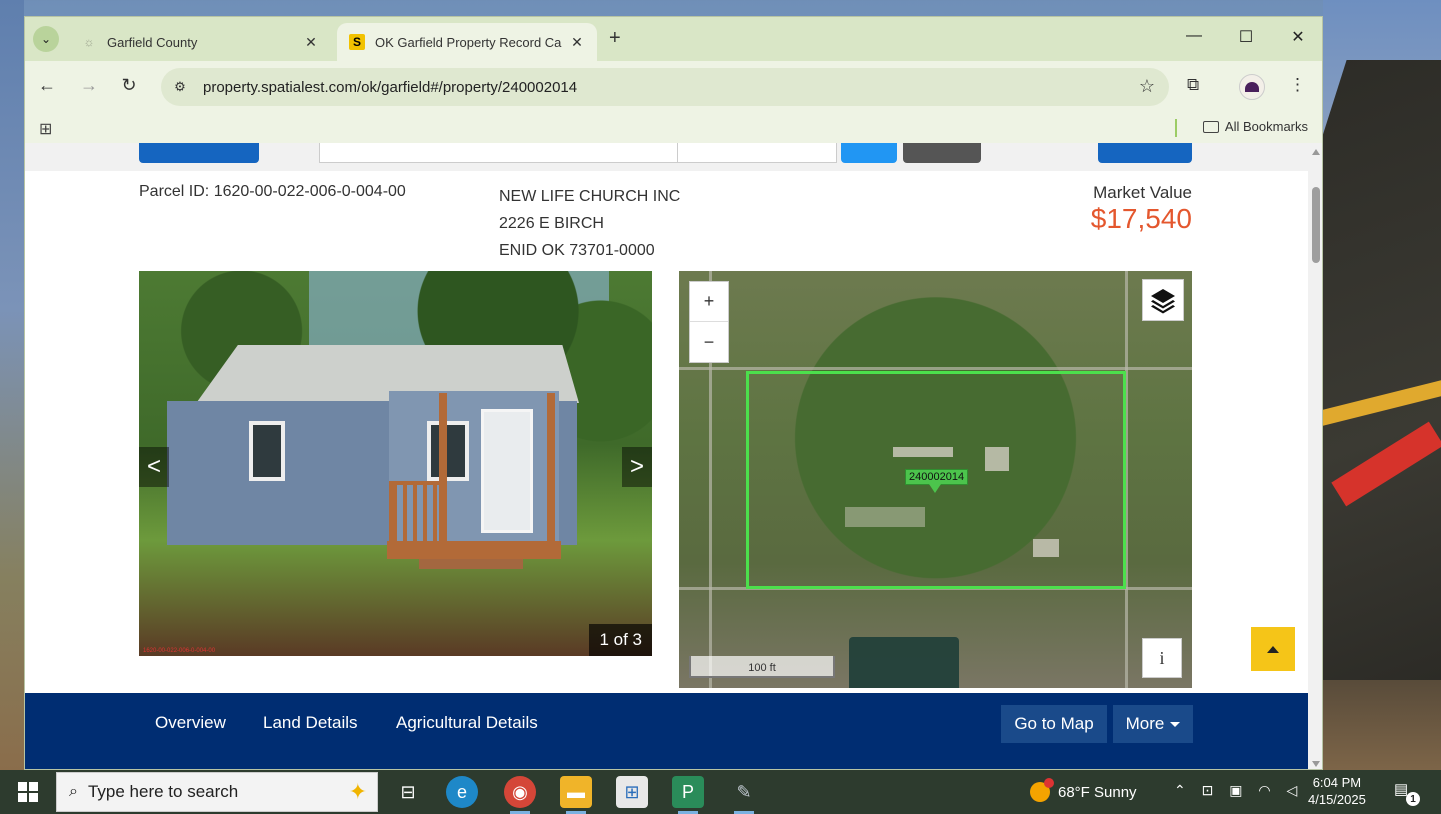 The width and height of the screenshot is (1441, 814). Describe the element at coordinates (1054, 724) in the screenshot. I see `go-to-map-button: Go to Map` at that location.